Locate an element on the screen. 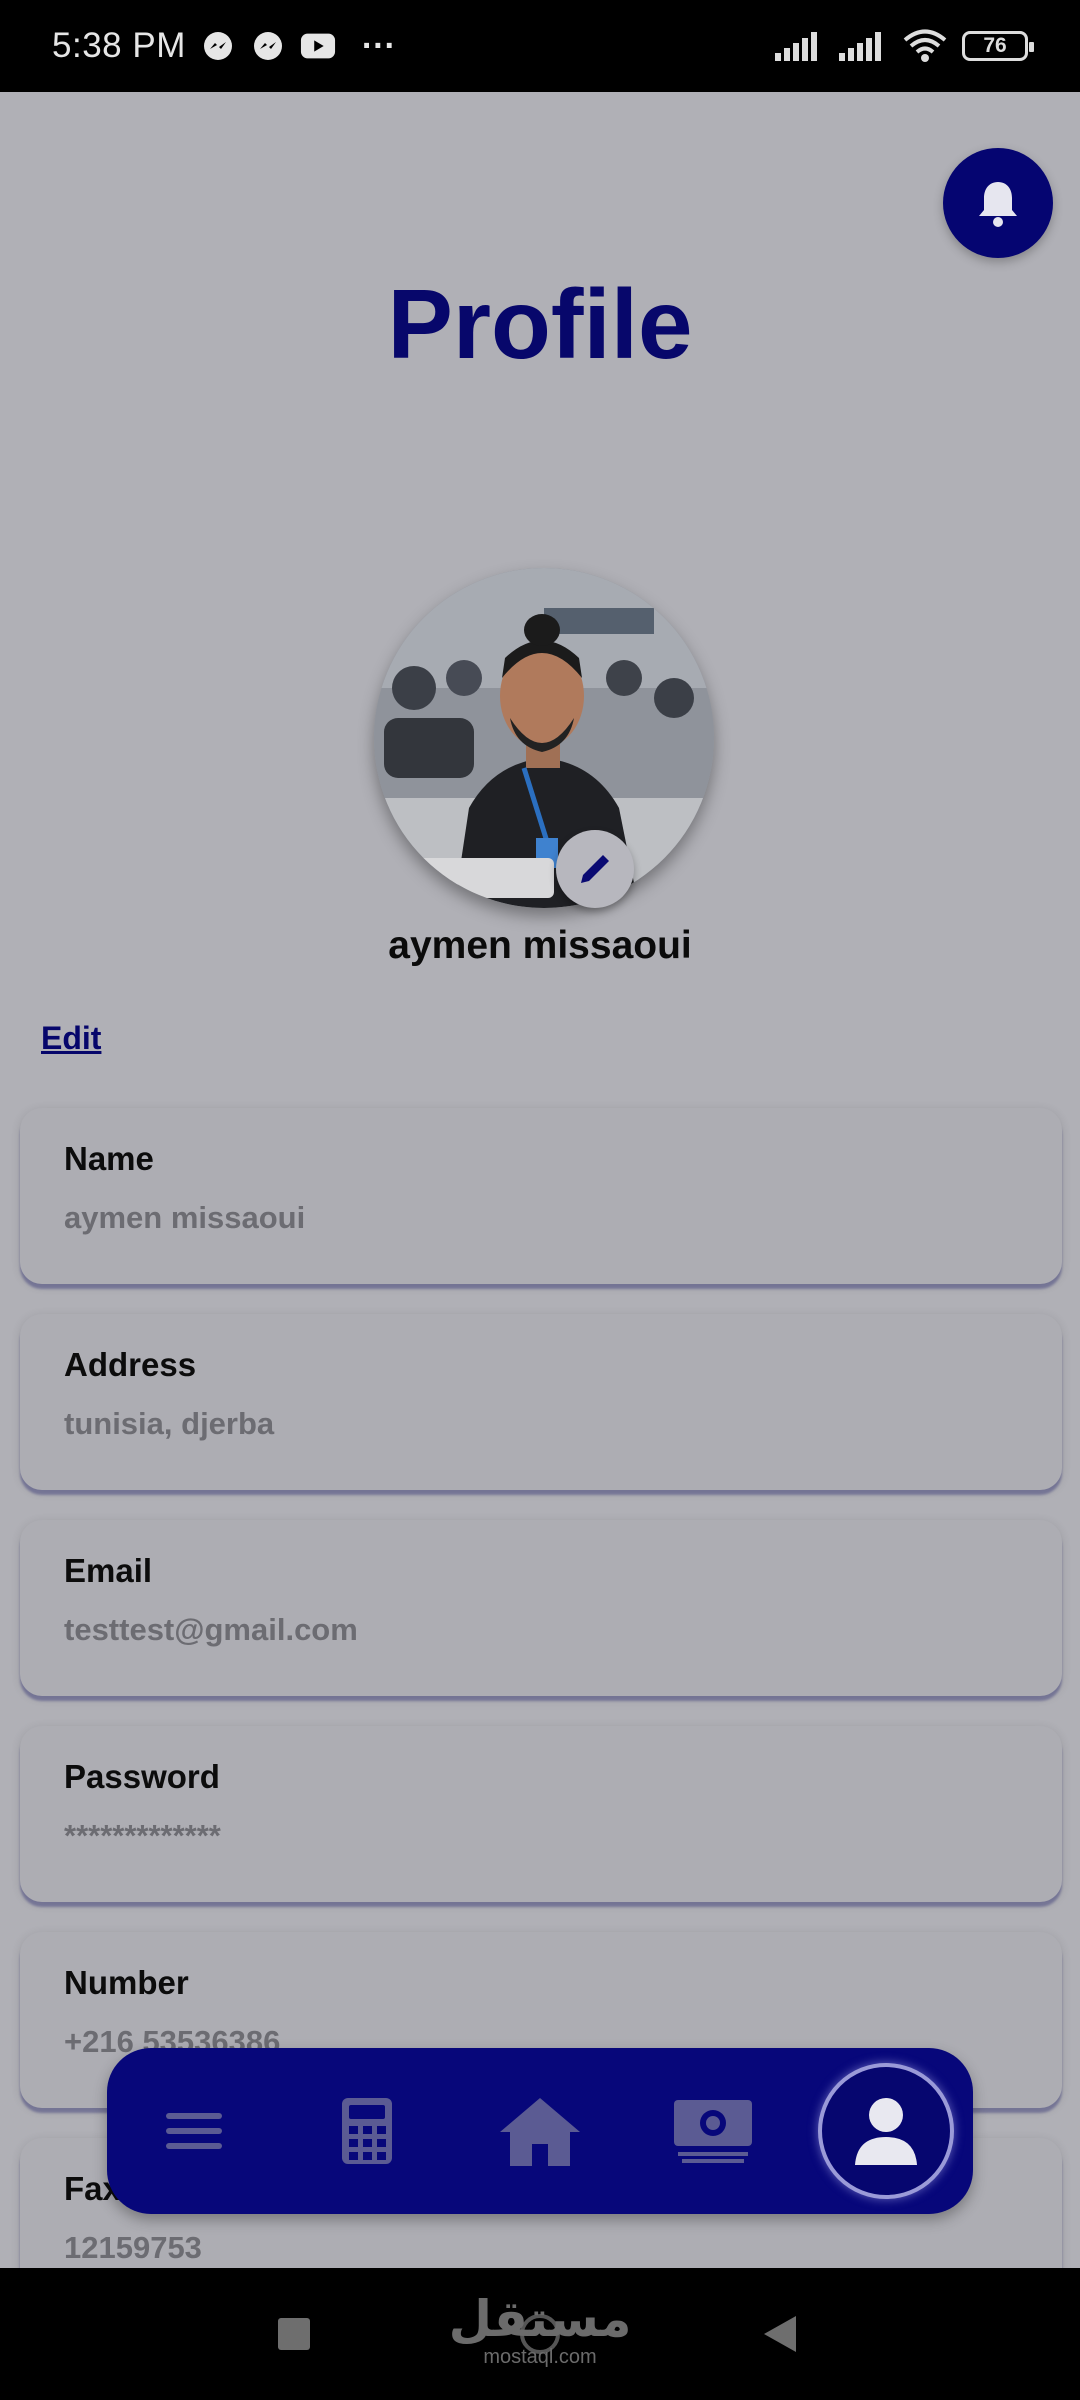  edit-photo-button is located at coordinates (595, 869).